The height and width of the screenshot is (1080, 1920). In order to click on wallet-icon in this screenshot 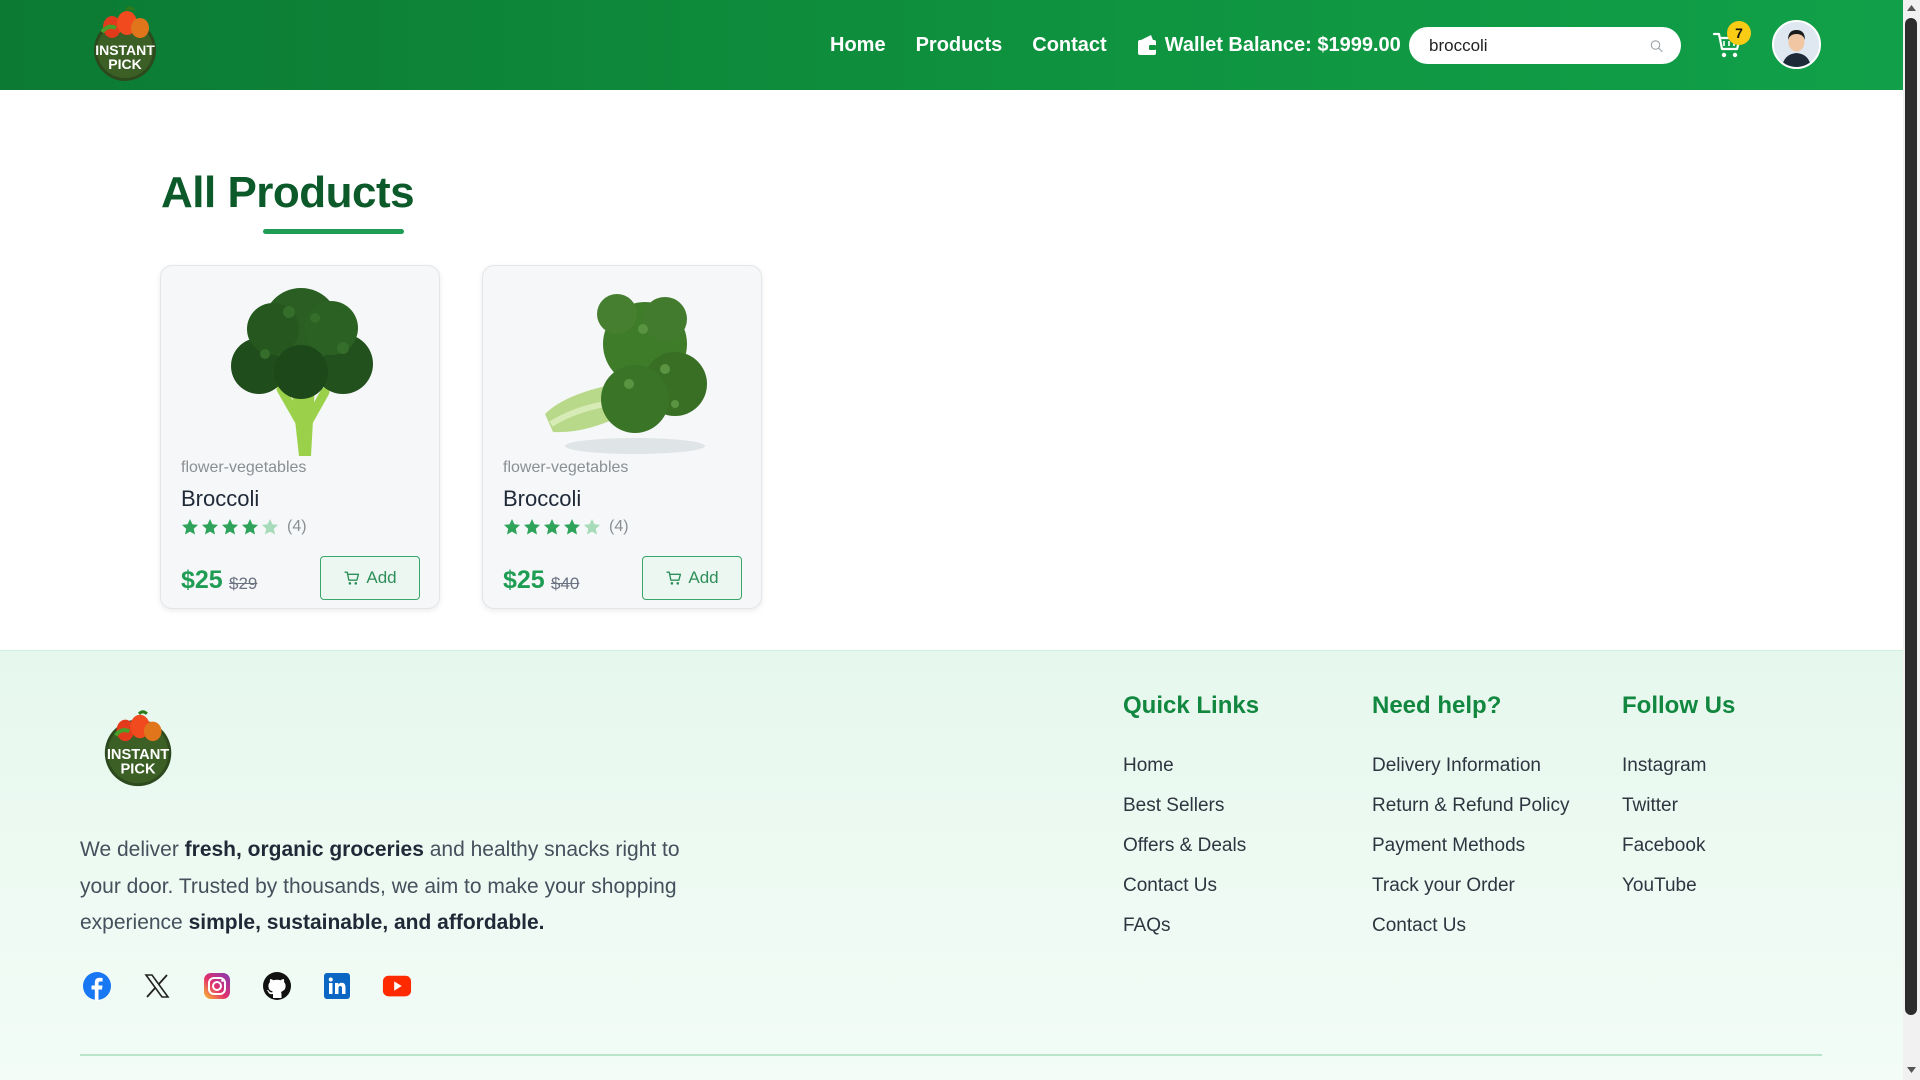, I will do `click(1146, 45)`.